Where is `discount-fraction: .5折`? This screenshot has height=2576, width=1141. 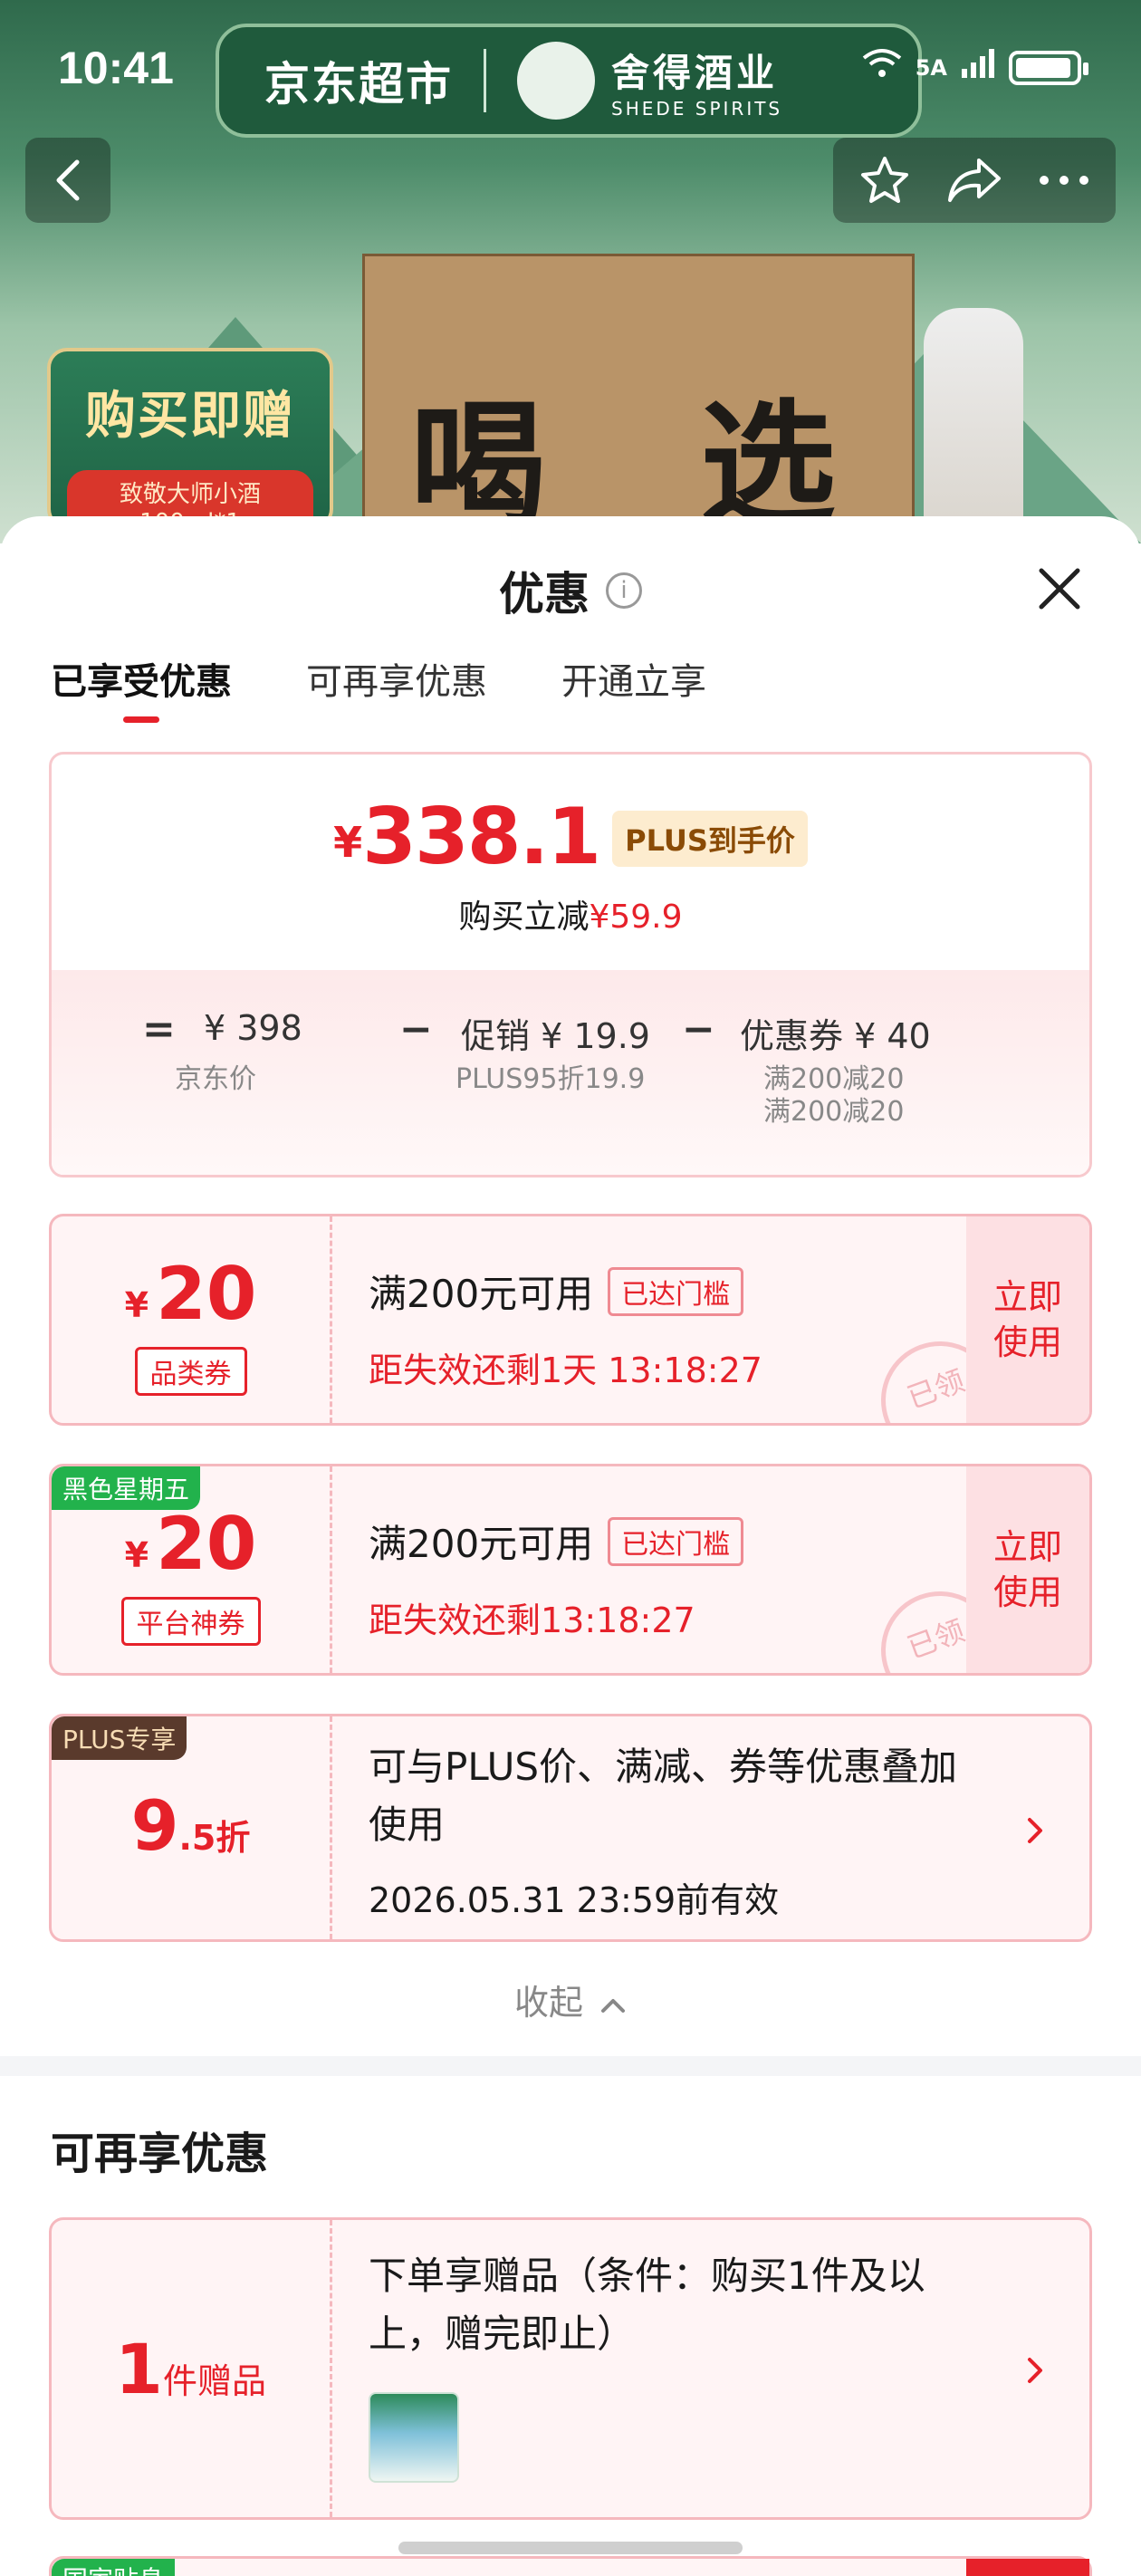 discount-fraction: .5折 is located at coordinates (214, 1838).